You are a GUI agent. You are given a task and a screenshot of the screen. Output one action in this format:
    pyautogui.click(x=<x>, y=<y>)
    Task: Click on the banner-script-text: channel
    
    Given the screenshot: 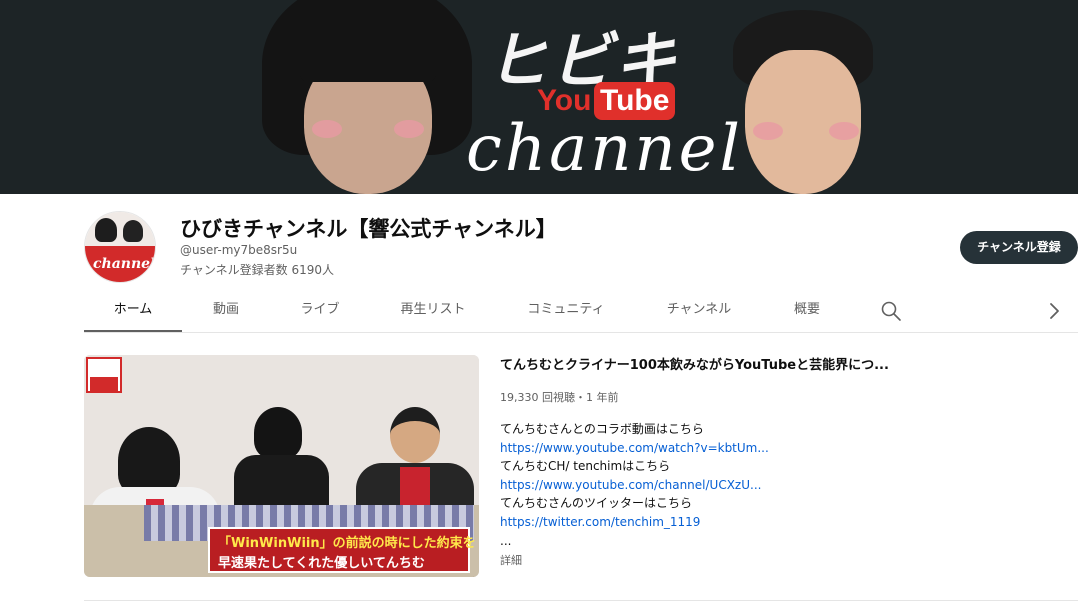 What is the action you would take?
    pyautogui.click(x=604, y=149)
    